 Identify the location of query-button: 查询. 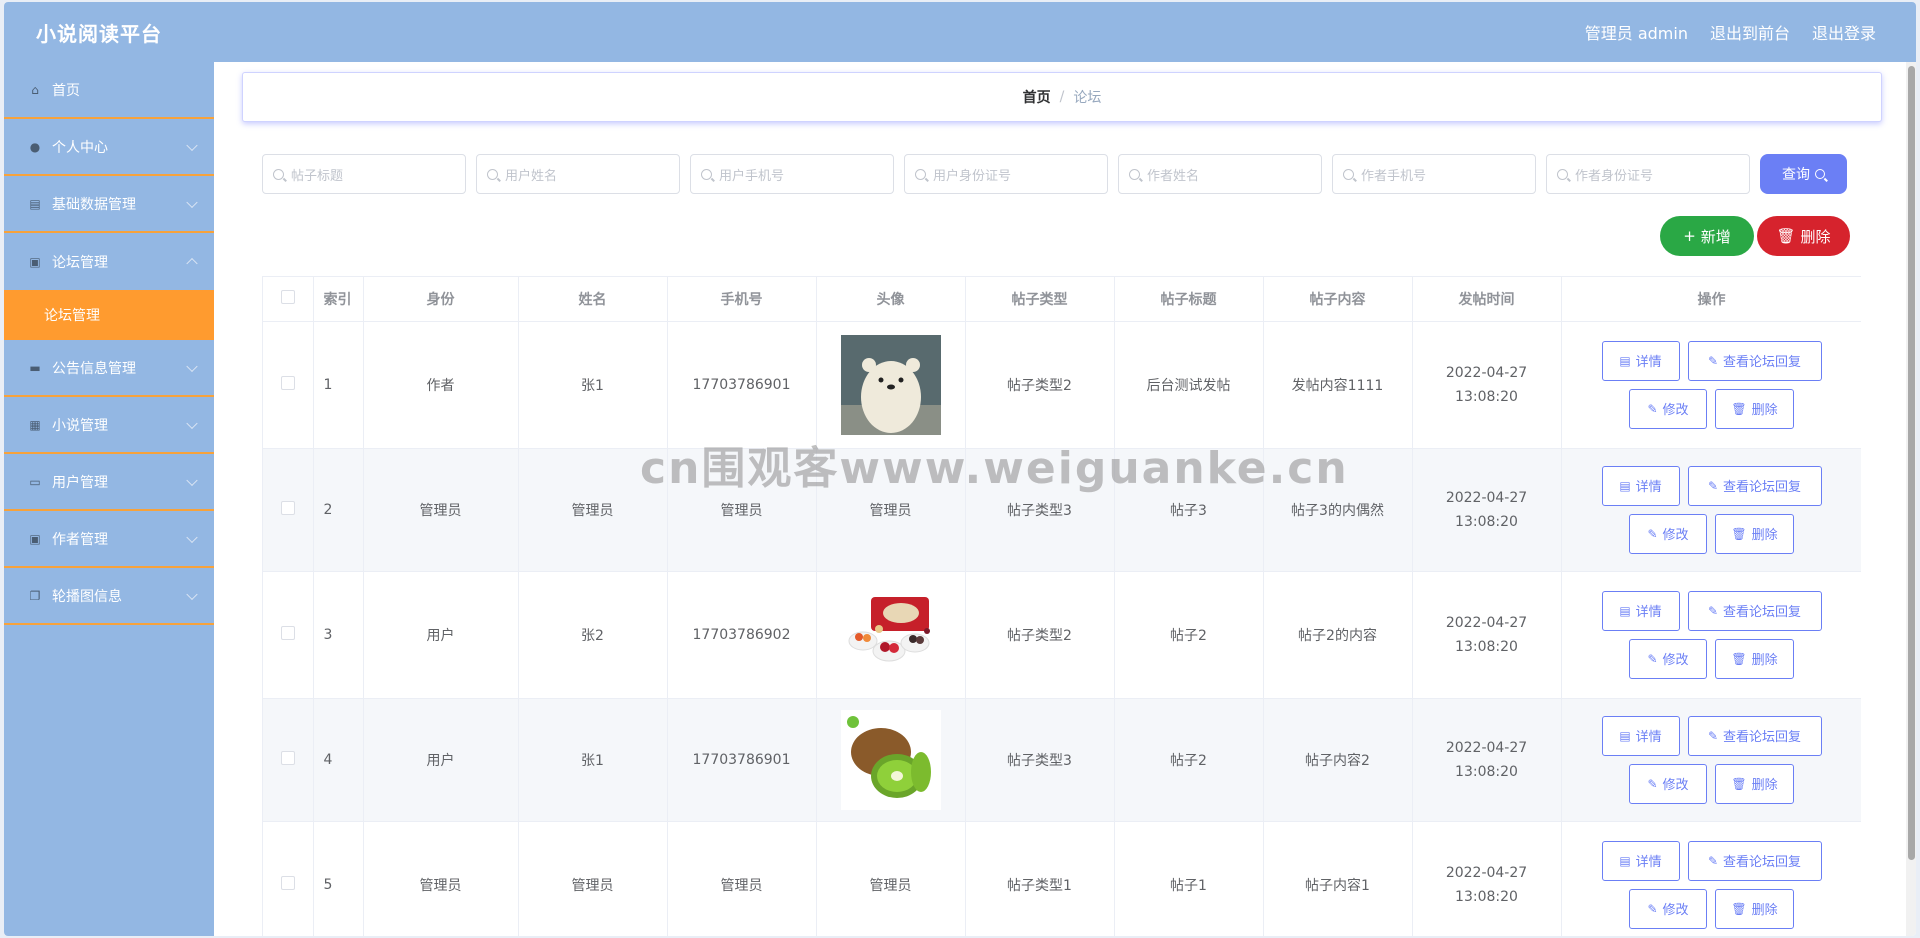
(1803, 174).